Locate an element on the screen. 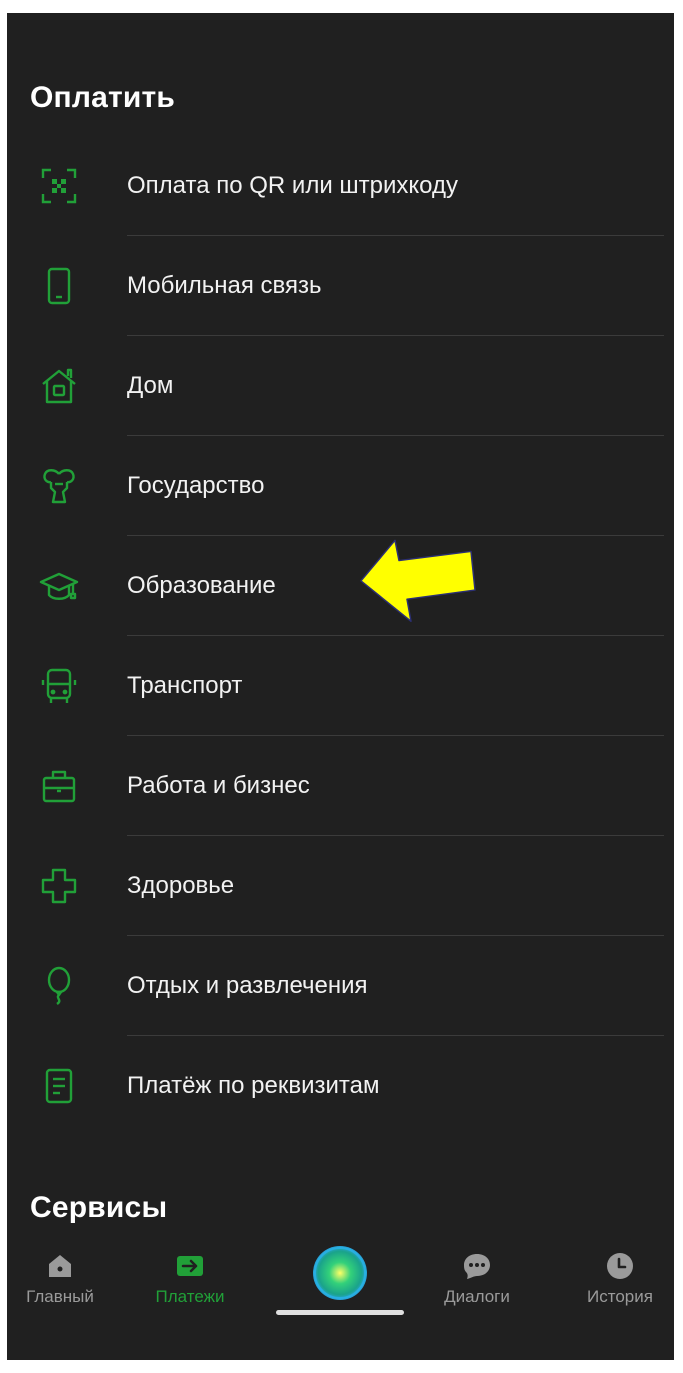  pay-item-label: Государство is located at coordinates (196, 485).